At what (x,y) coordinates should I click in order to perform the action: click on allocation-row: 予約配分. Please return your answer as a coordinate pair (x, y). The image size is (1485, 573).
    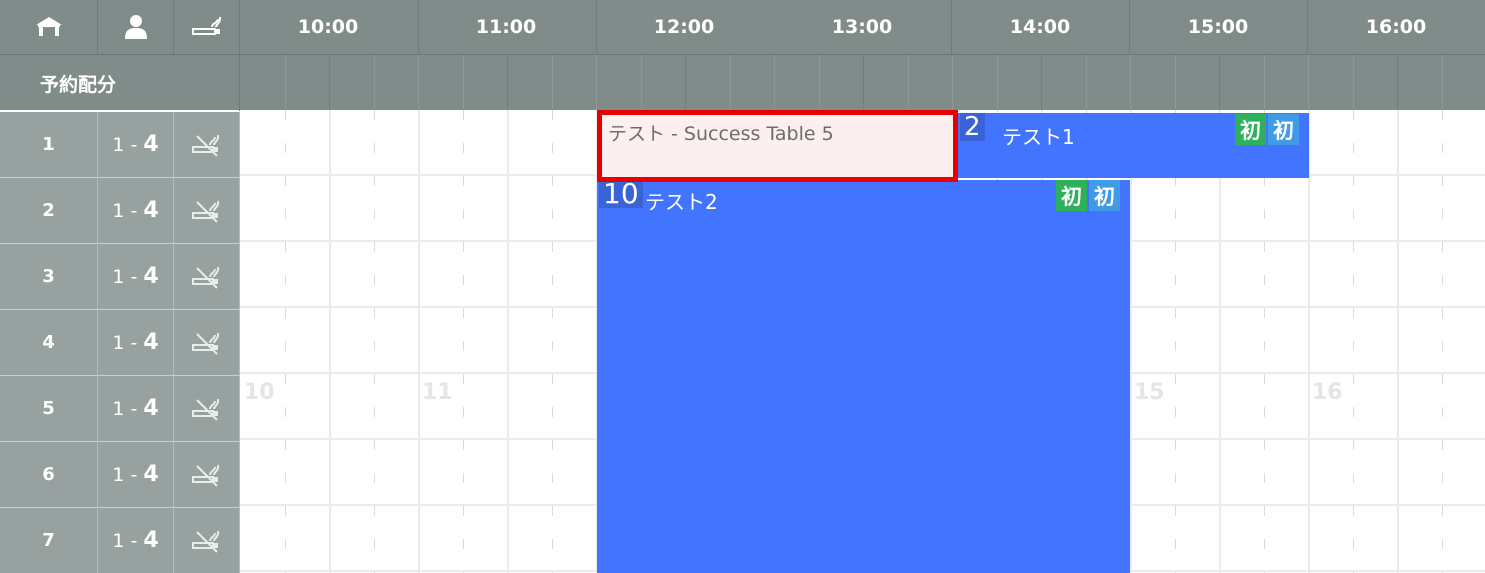
    Looking at the image, I should click on (742, 82).